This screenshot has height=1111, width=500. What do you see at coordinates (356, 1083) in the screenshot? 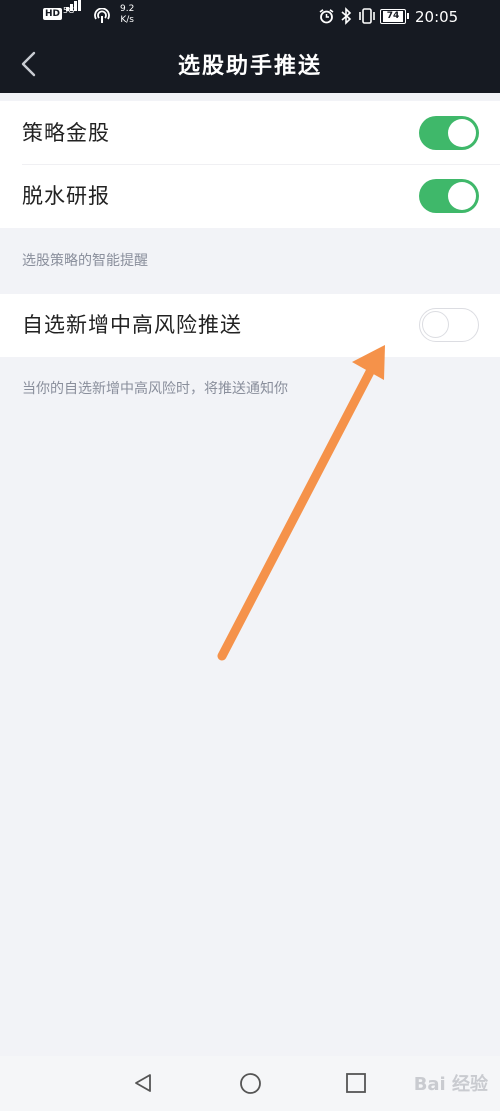
I see `nav-recents-icon` at bounding box center [356, 1083].